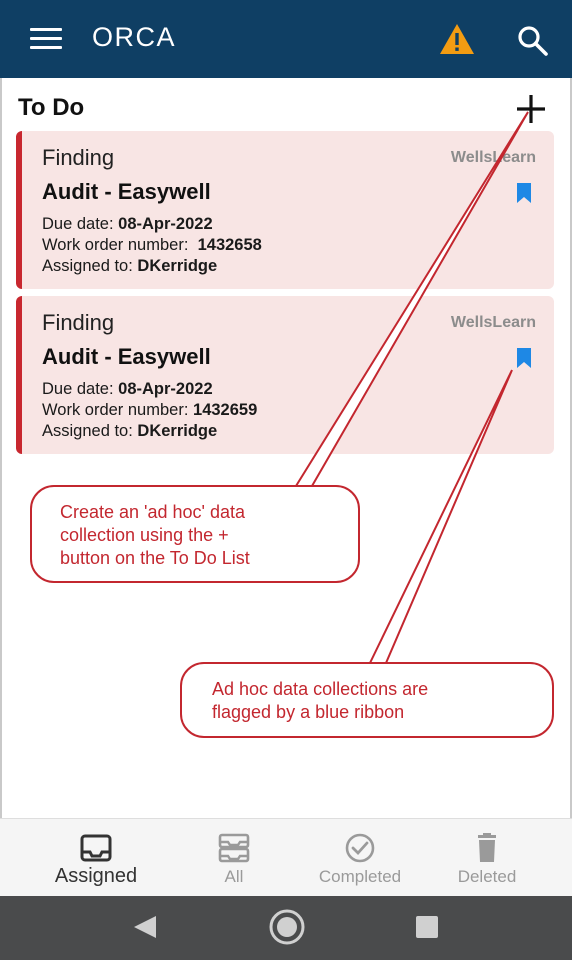  What do you see at coordinates (487, 847) in the screenshot?
I see `trash-icon` at bounding box center [487, 847].